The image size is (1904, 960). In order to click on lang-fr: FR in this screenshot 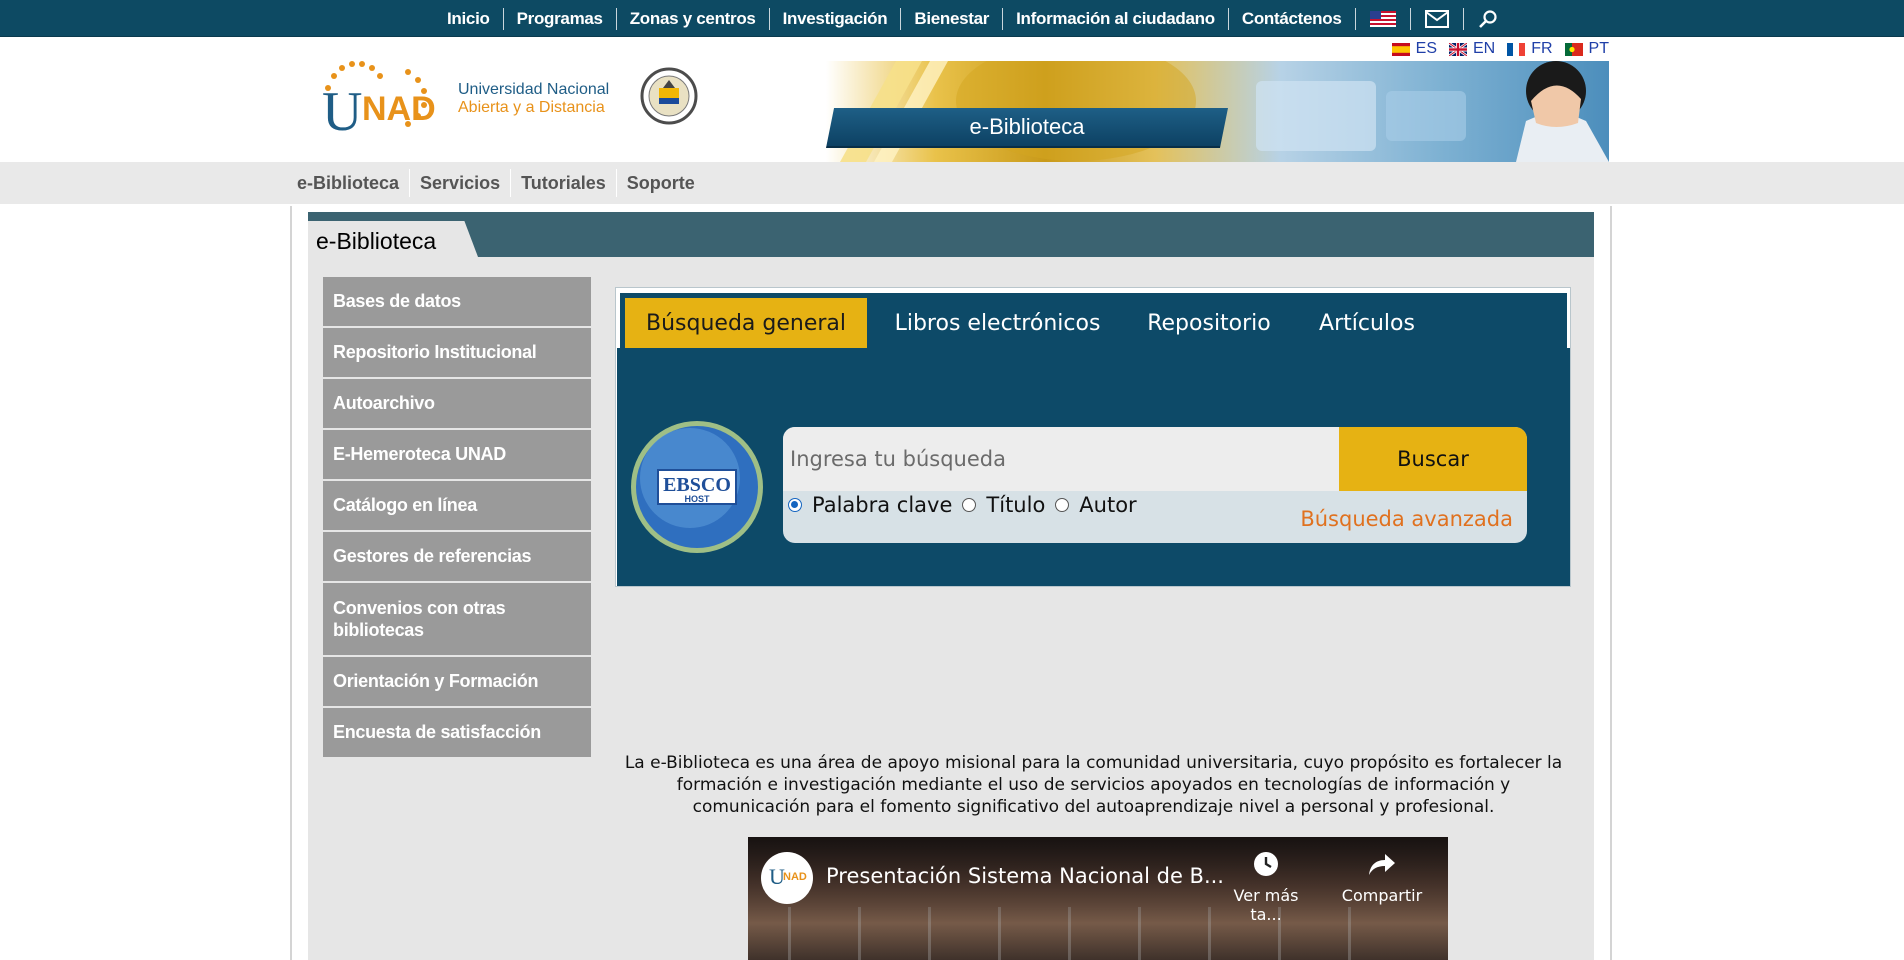, I will do `click(1530, 49)`.